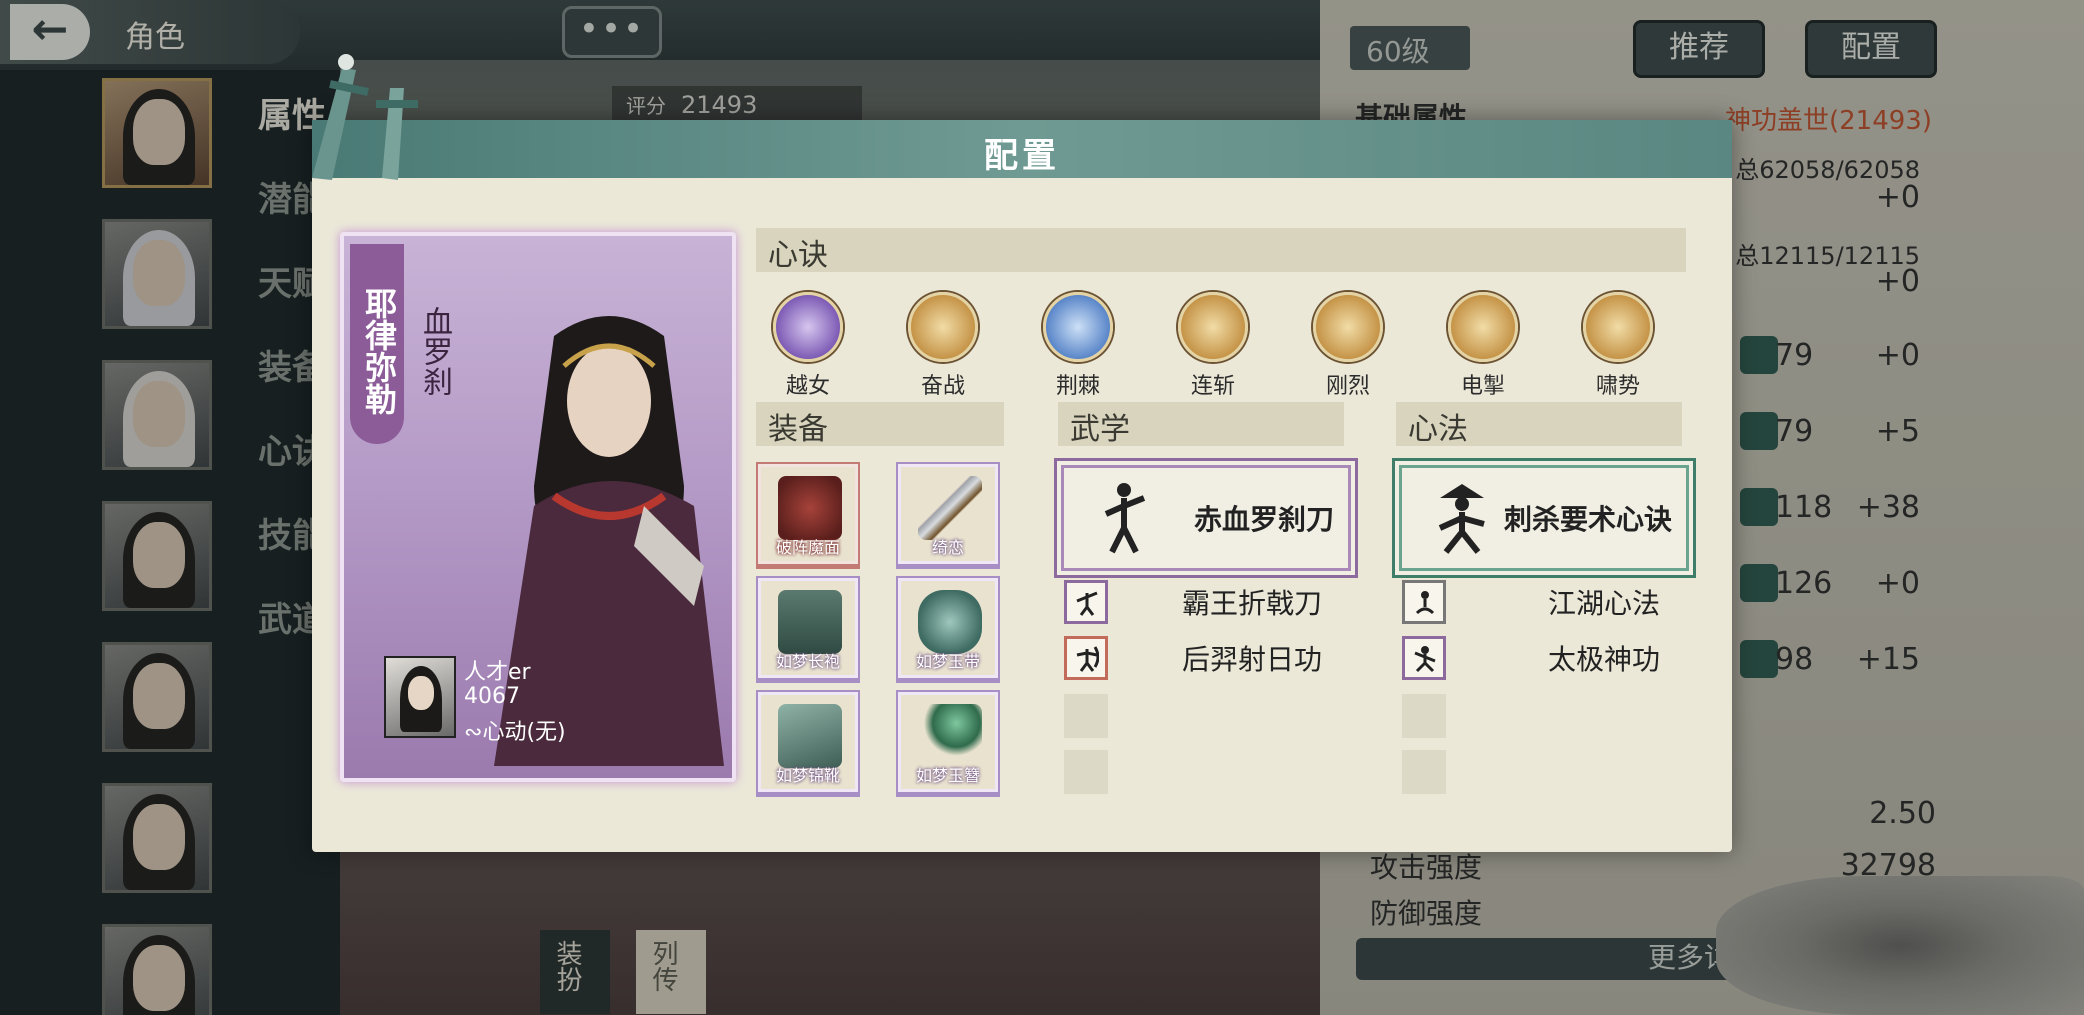 This screenshot has width=2084, height=1015. What do you see at coordinates (497, 672) in the screenshot?
I see `player-name: 人才er` at bounding box center [497, 672].